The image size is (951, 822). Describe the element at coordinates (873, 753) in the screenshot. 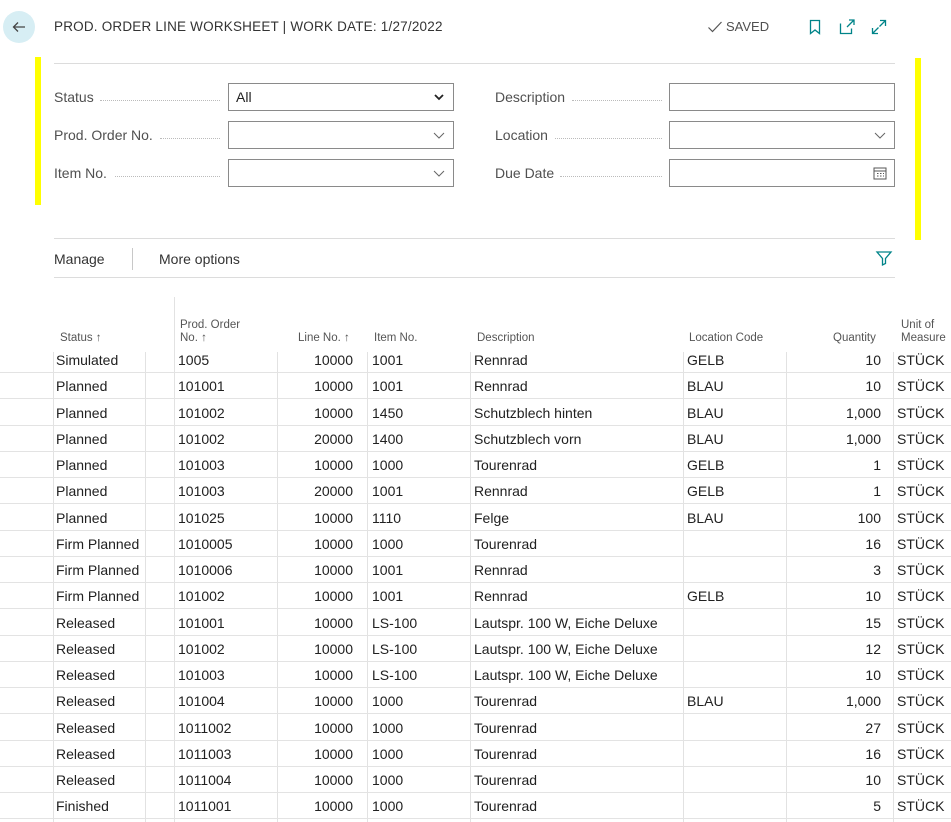

I see `cell-quantity: 16` at that location.